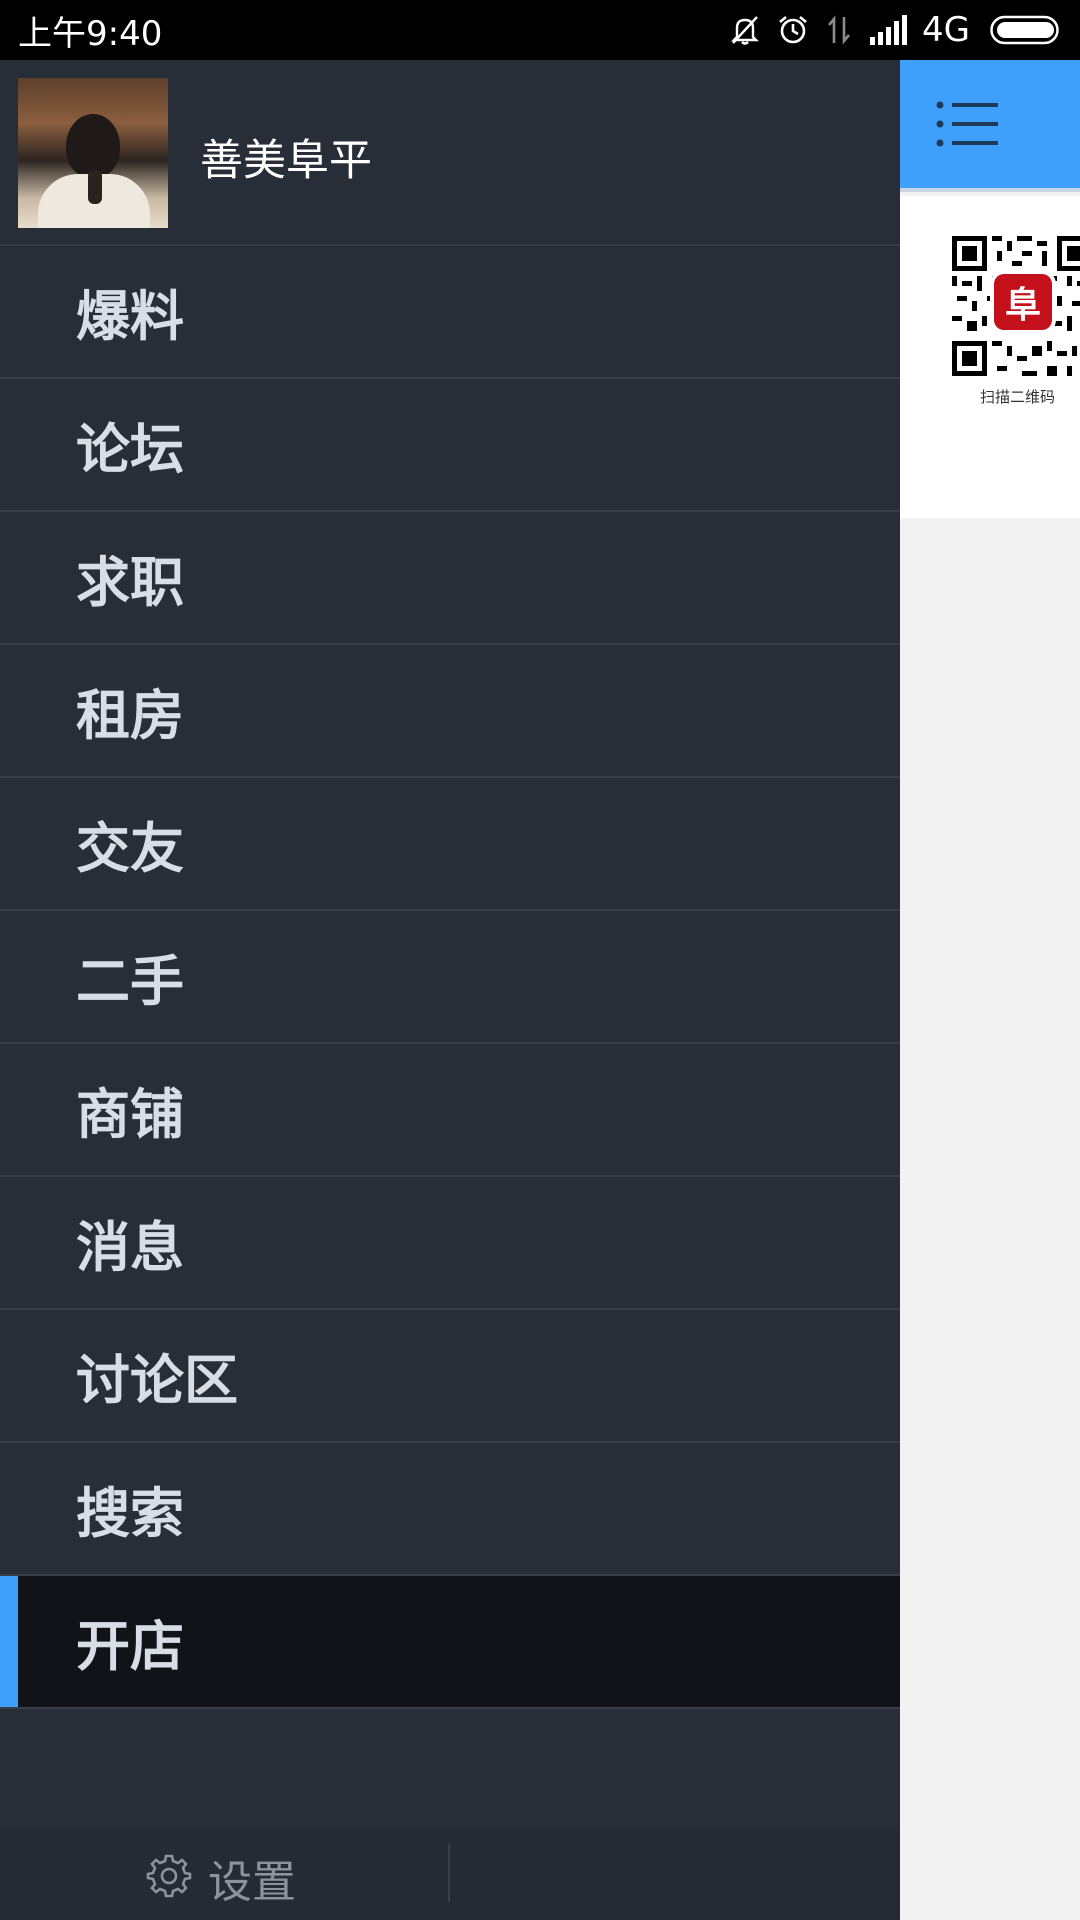 The height and width of the screenshot is (1920, 1080). Describe the element at coordinates (130, 848) in the screenshot. I see `menu-item-label: 交友` at that location.